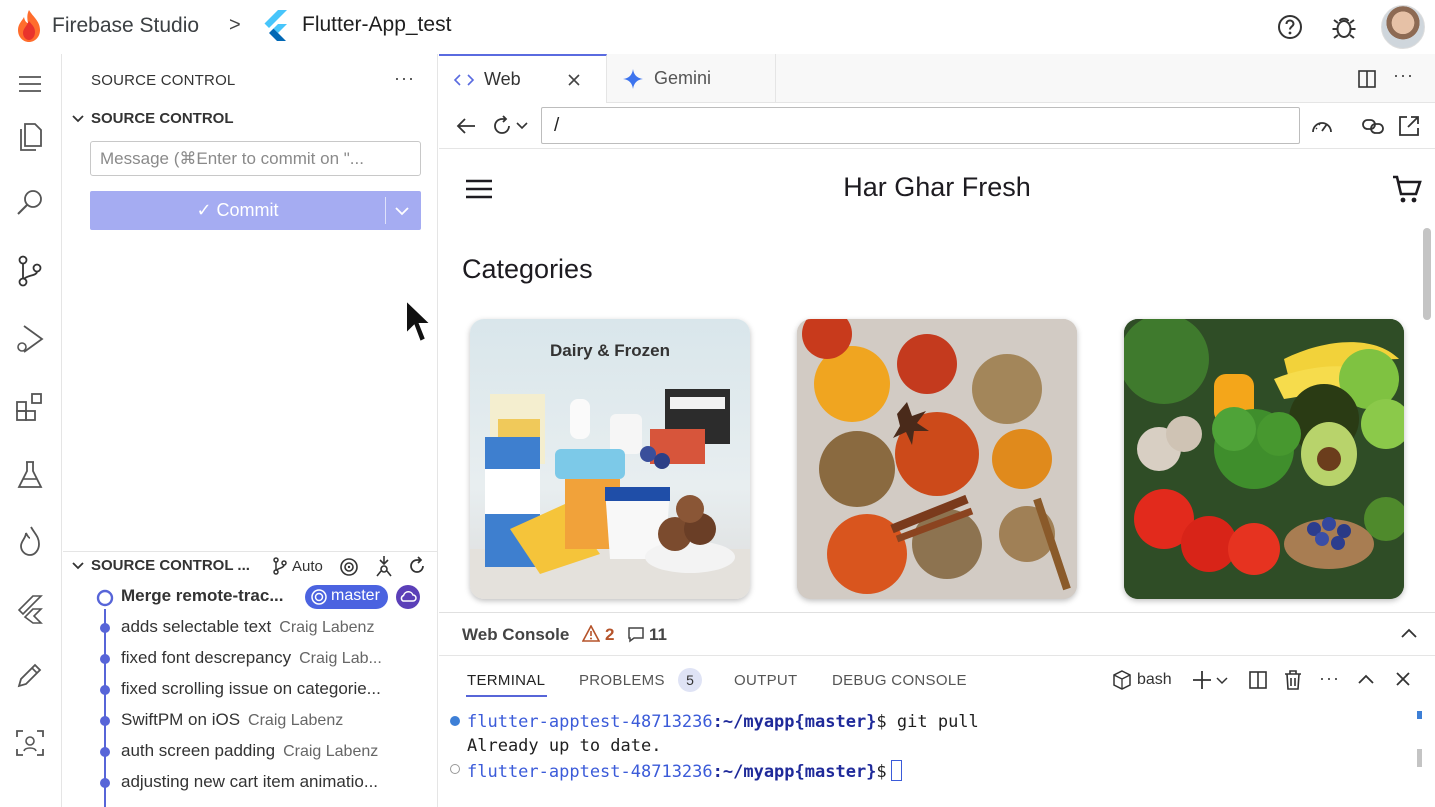 The height and width of the screenshot is (807, 1435). What do you see at coordinates (455, 721) in the screenshot?
I see `command-success-dot` at bounding box center [455, 721].